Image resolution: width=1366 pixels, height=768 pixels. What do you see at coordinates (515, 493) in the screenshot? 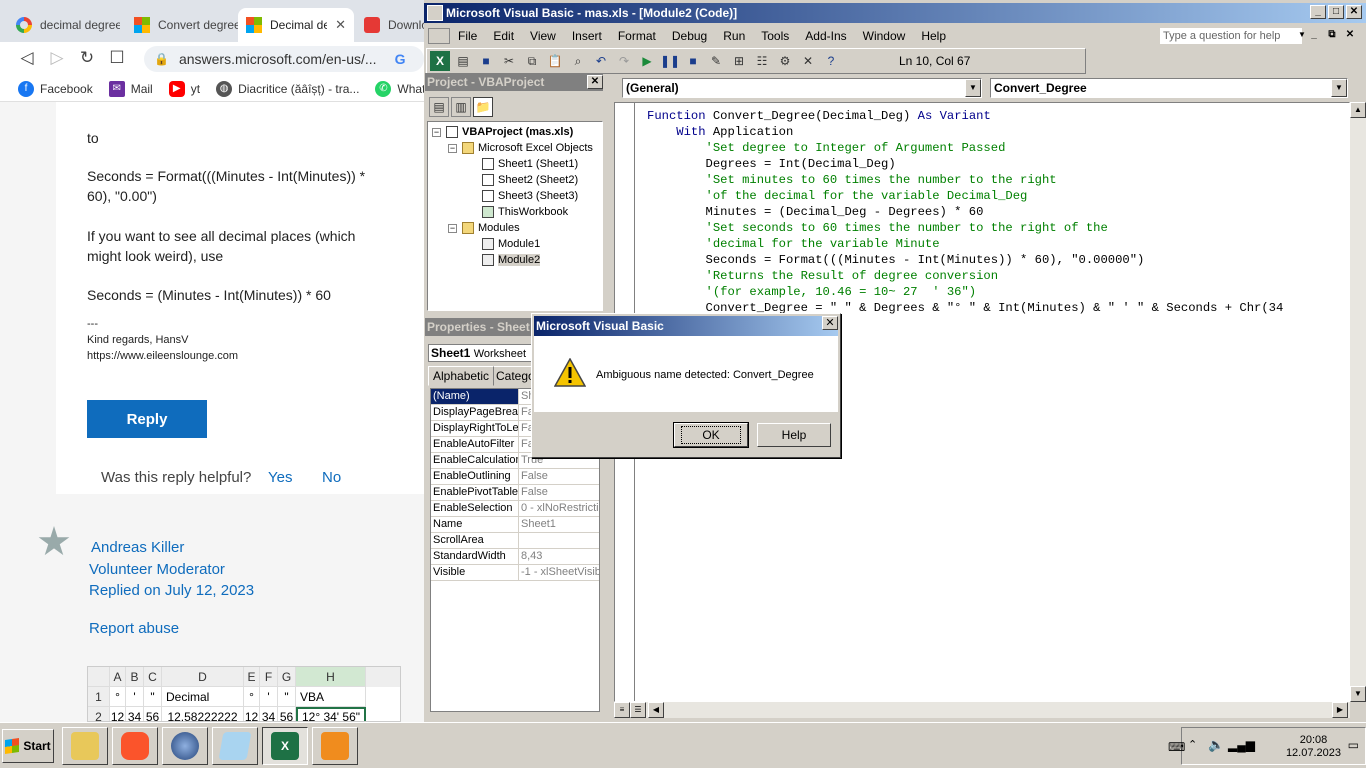
I see `property-row: EnablePivotTable False` at bounding box center [515, 493].